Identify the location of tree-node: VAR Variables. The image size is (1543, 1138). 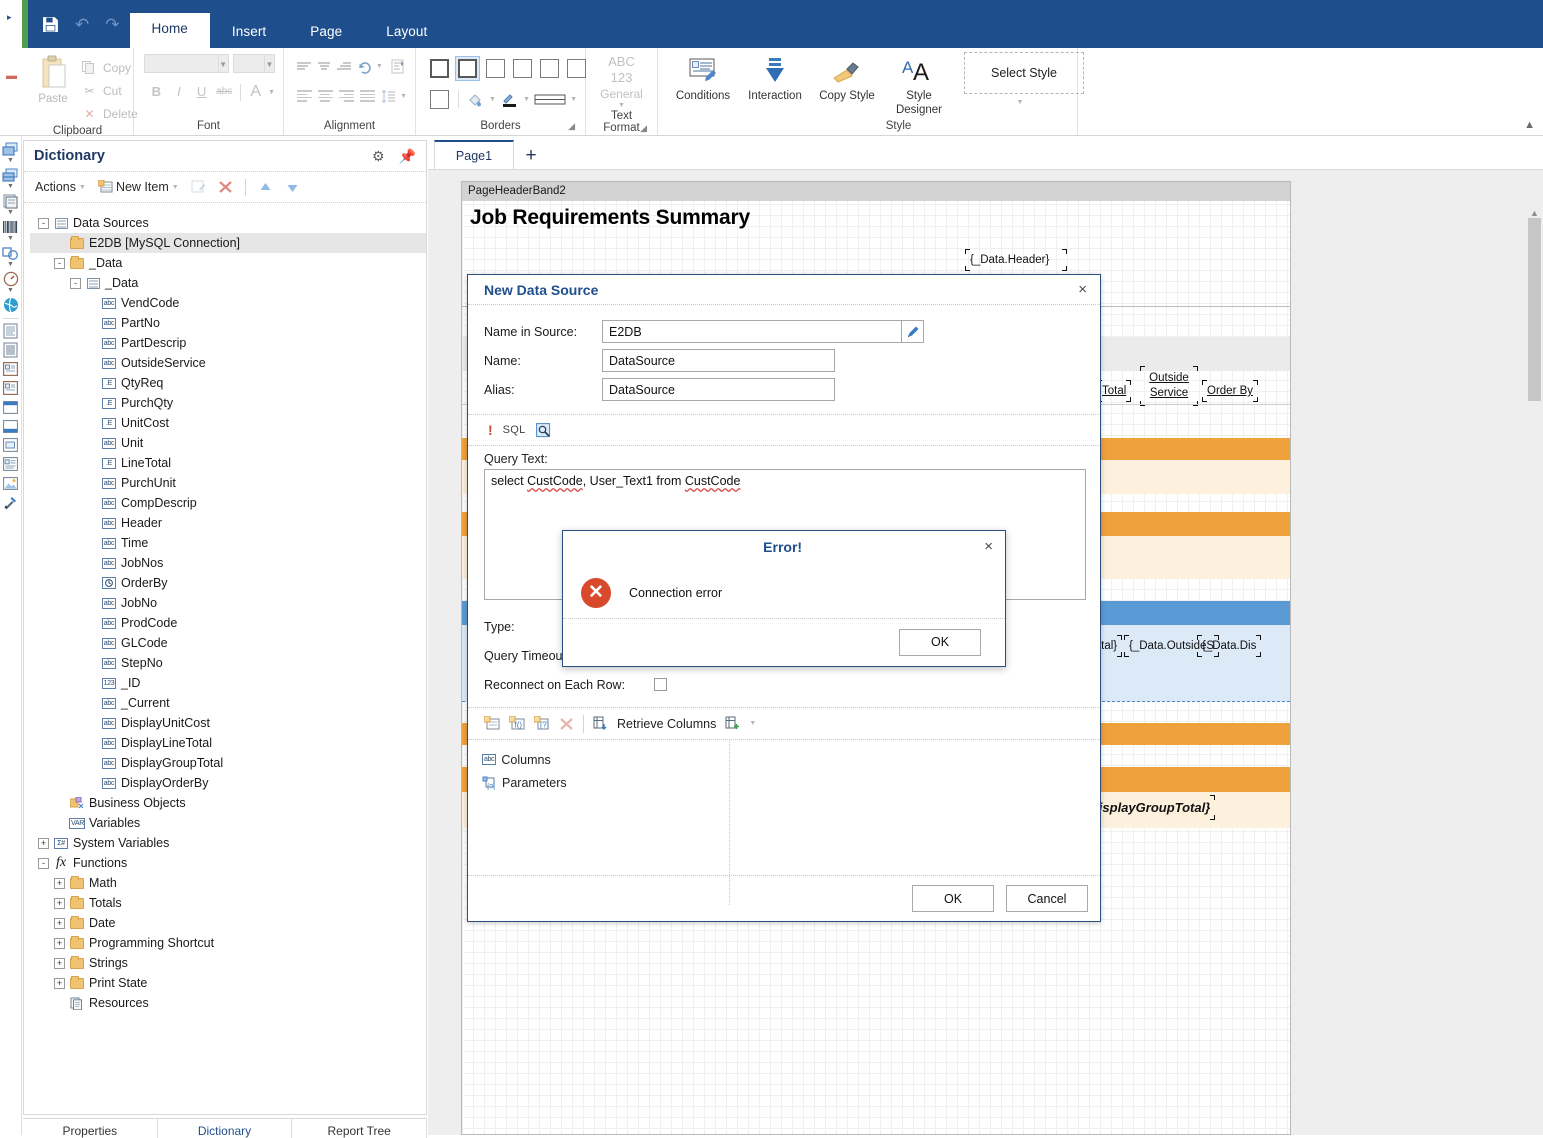
(228, 823).